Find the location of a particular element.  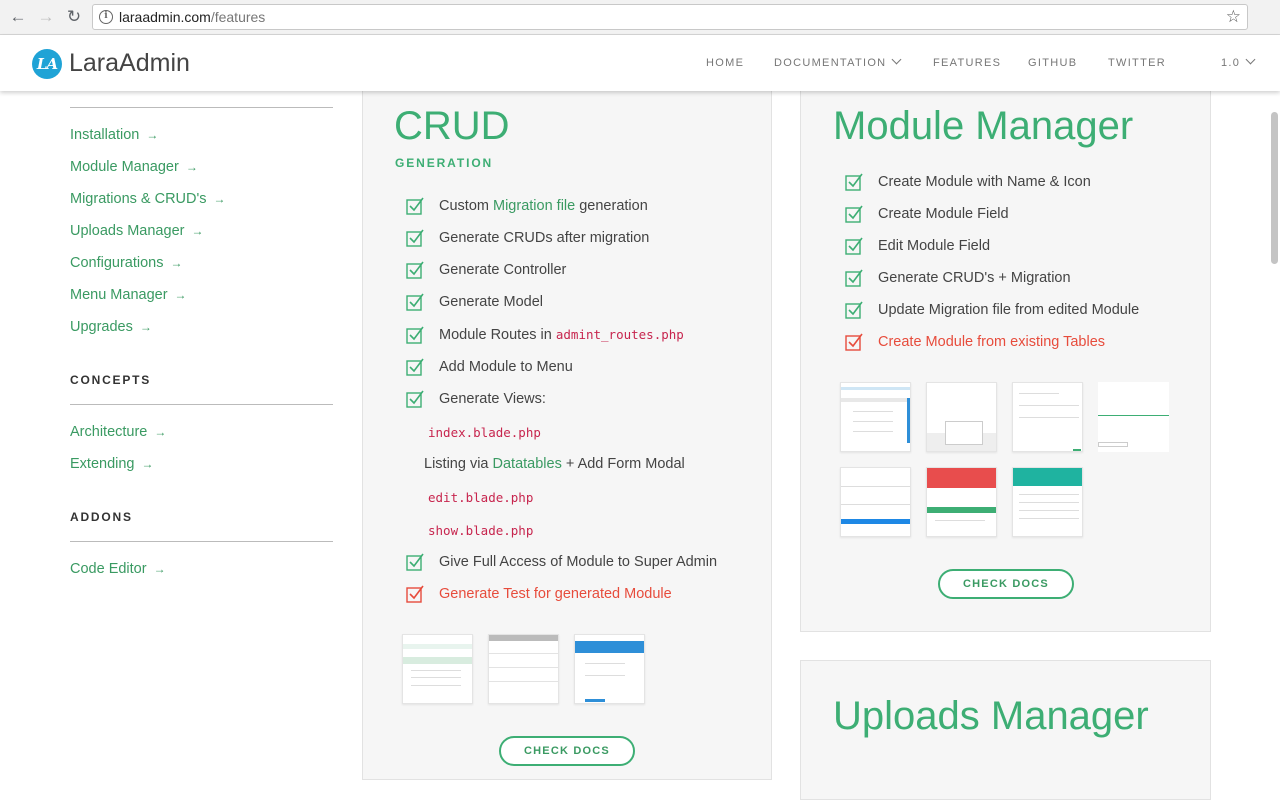

browser-toolbar: ← → ↻ i laraadmin.com/features ☆ is located at coordinates (640, 17).